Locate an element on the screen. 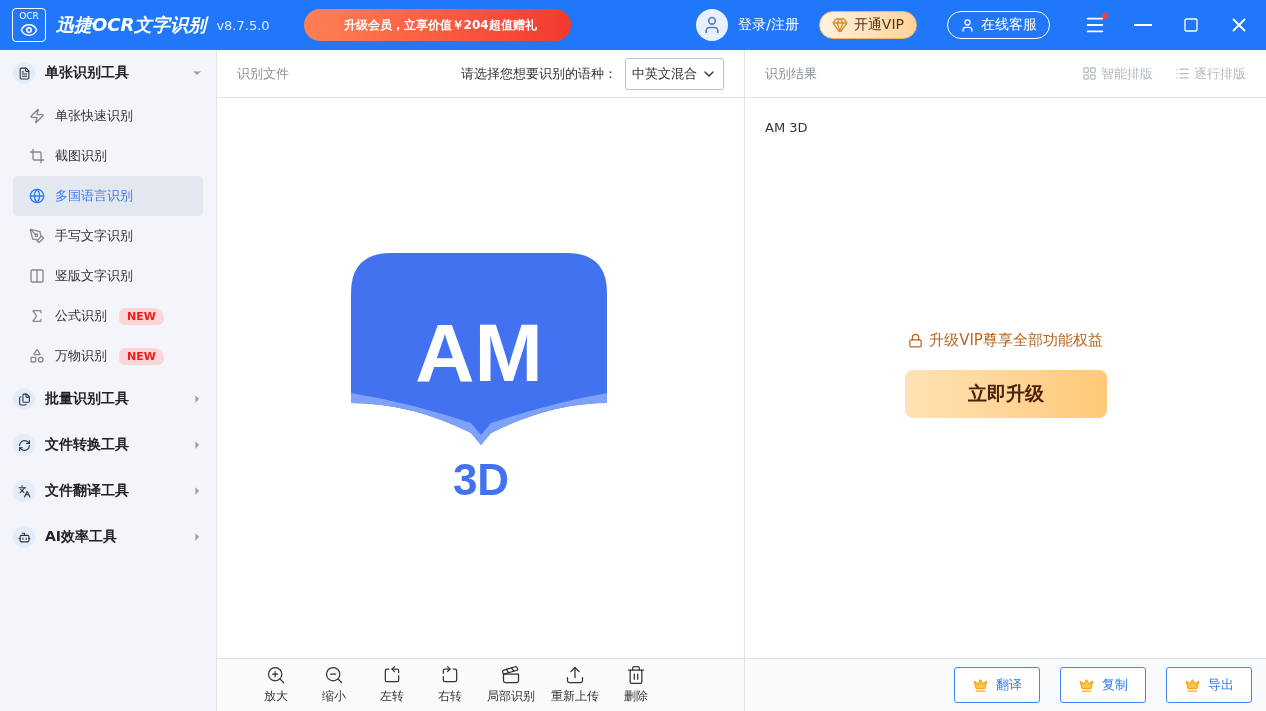 This screenshot has height=711, width=1266. minimize-icon is located at coordinates (1143, 25).